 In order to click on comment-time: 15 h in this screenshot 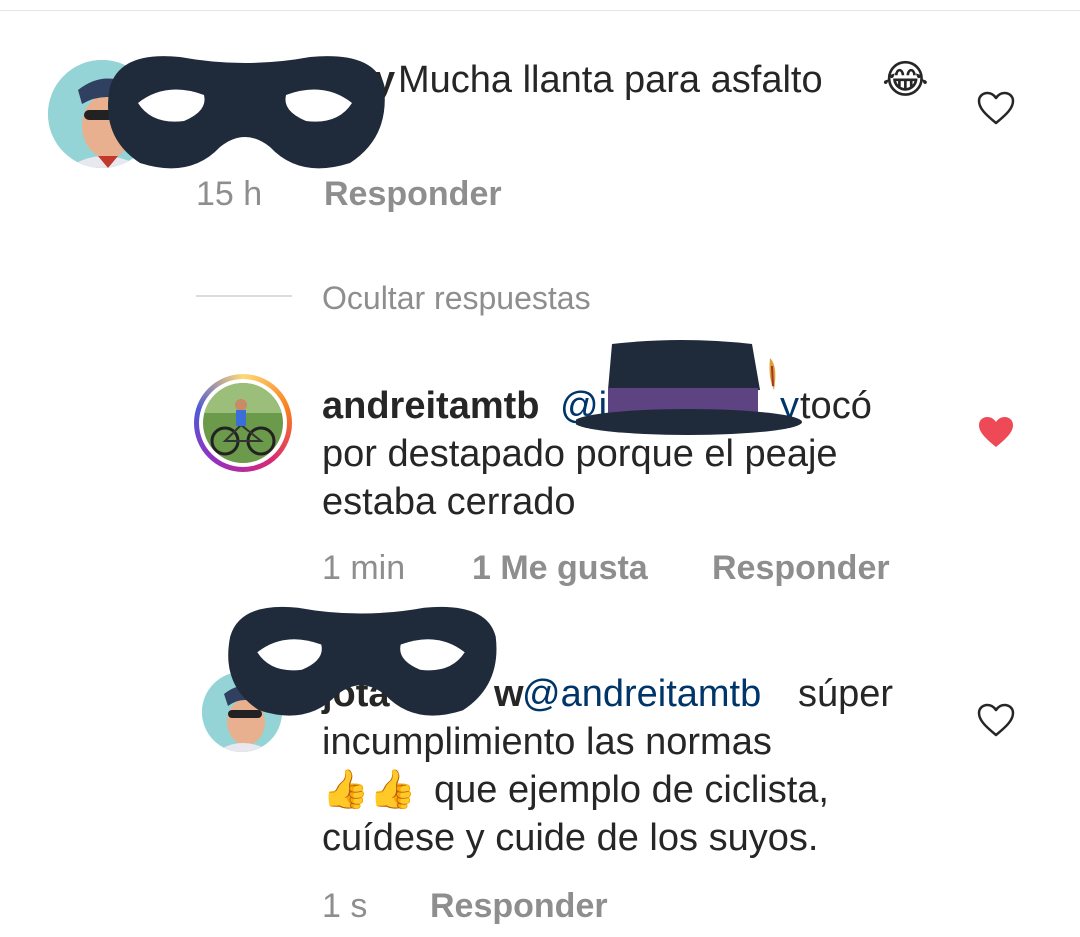, I will do `click(229, 194)`.